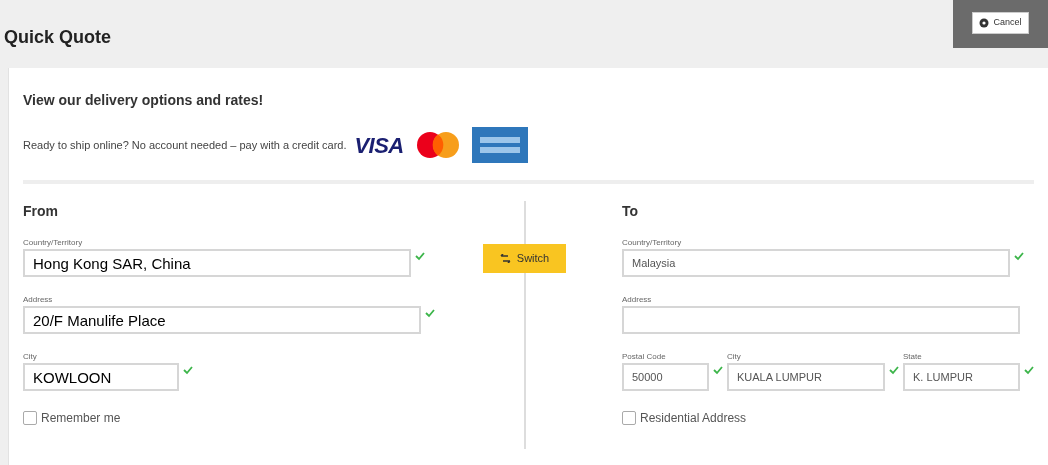  What do you see at coordinates (81, 418) in the screenshot?
I see `checkbox-label: Remember me` at bounding box center [81, 418].